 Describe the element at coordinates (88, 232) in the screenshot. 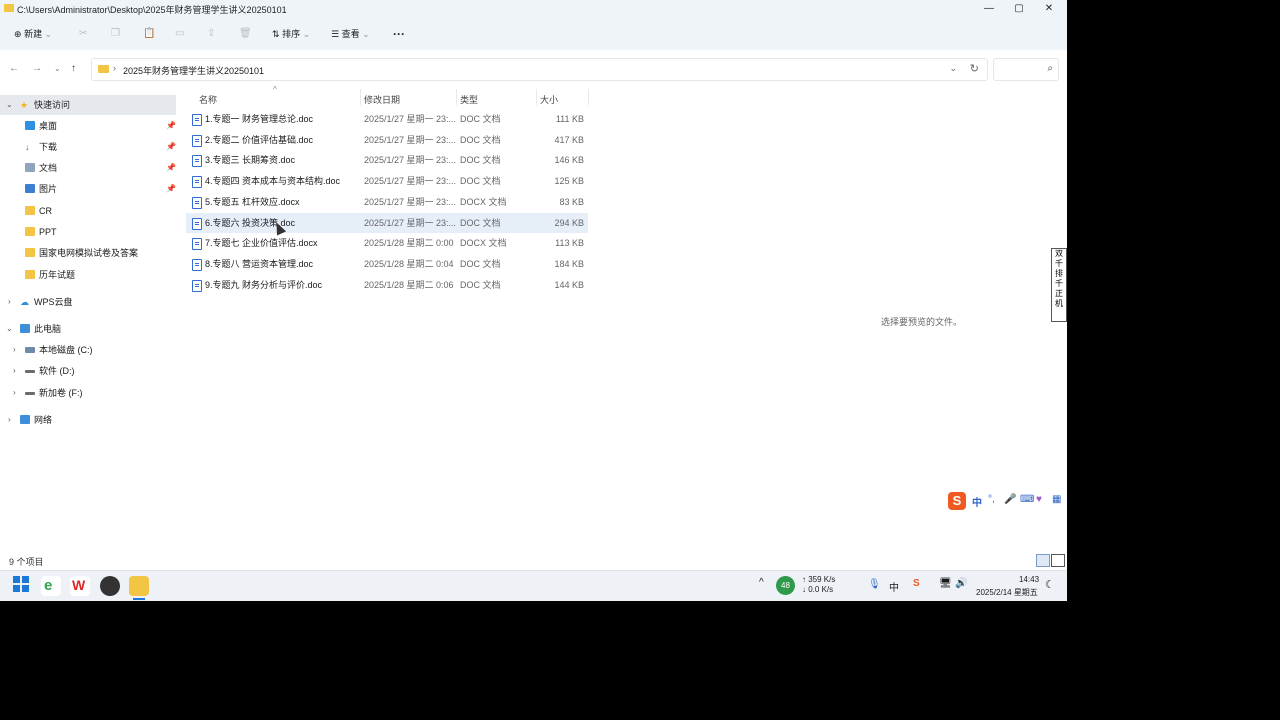

I see `nav-item-ppt: PPT` at that location.